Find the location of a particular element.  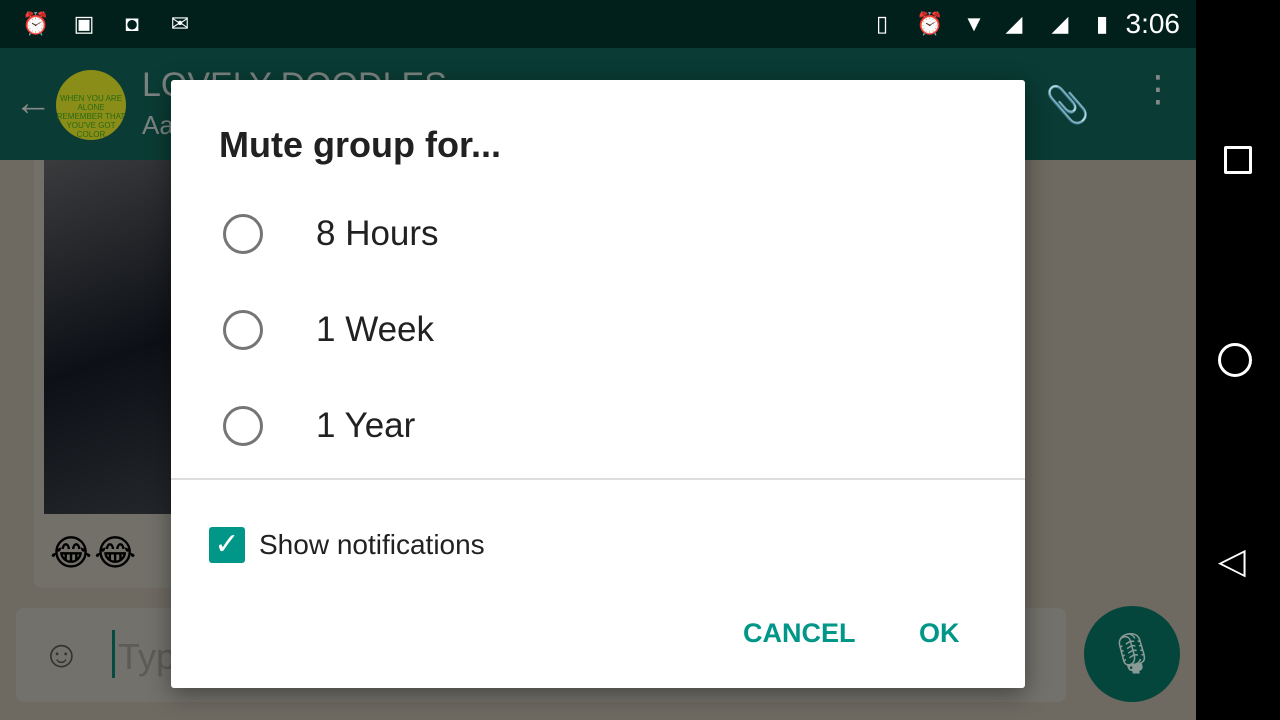

option-label: 1 Week is located at coordinates (375, 329).